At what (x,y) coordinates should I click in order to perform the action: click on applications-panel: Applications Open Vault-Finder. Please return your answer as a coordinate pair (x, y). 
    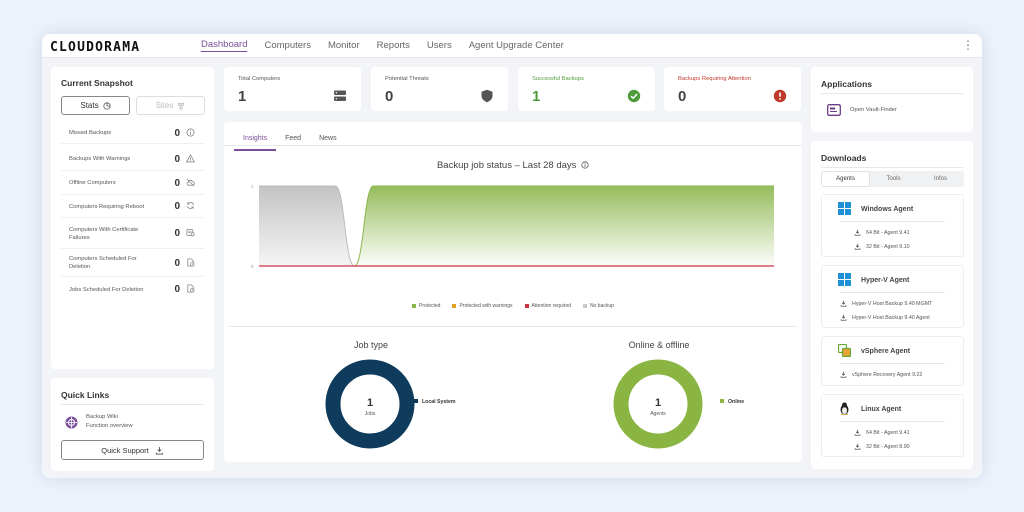
    Looking at the image, I should click on (892, 99).